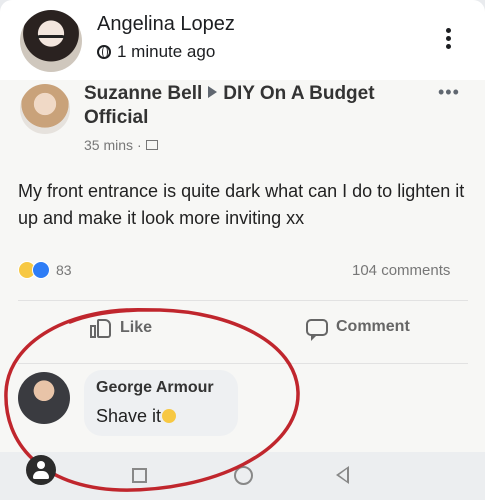 This screenshot has height=500, width=485. I want to click on inner-author-avatar, so click(45, 109).